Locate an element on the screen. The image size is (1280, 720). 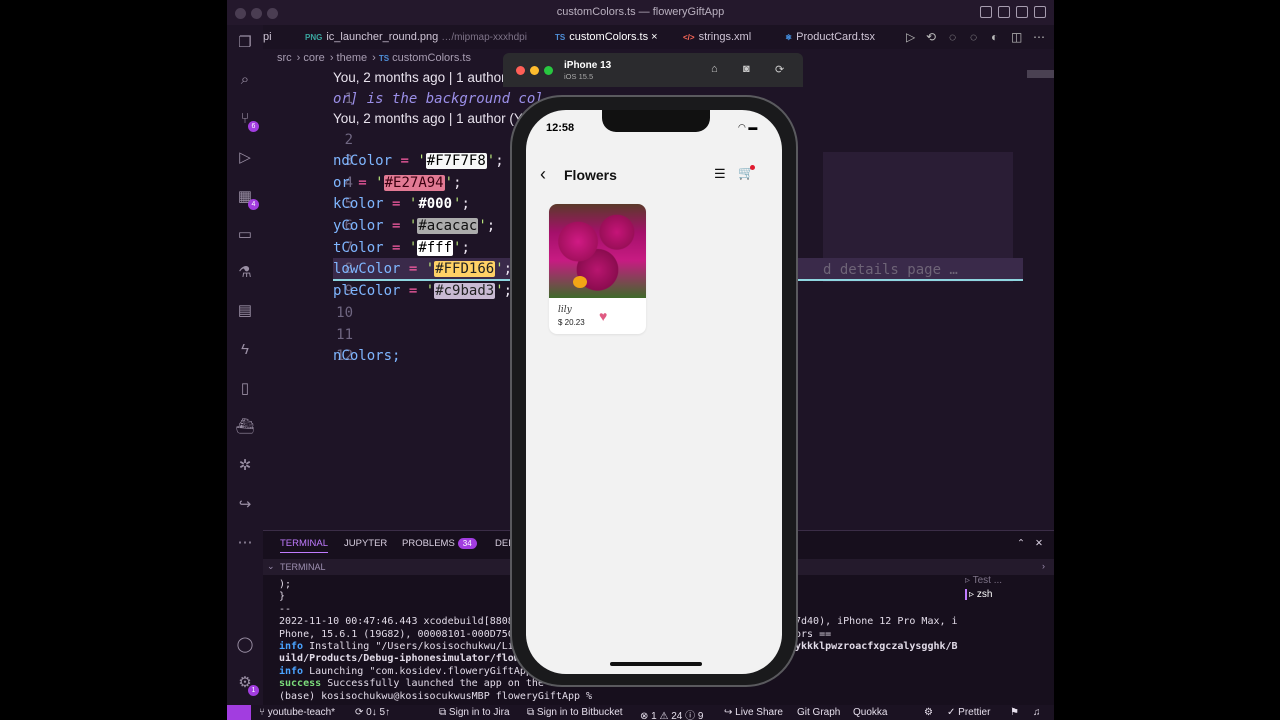
breadcrumb-core: core is located at coordinates (313, 58).